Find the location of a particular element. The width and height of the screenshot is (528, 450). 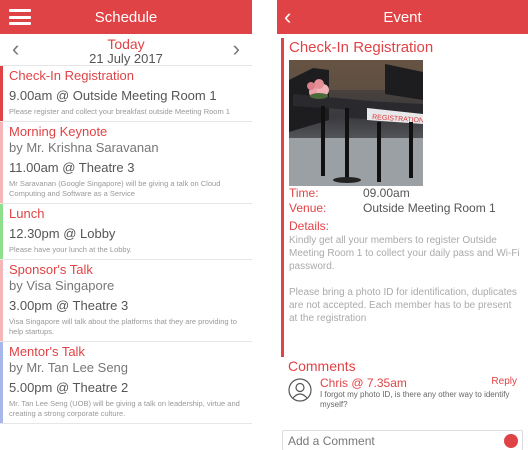

schedule-title: Schedule is located at coordinates (126, 17).